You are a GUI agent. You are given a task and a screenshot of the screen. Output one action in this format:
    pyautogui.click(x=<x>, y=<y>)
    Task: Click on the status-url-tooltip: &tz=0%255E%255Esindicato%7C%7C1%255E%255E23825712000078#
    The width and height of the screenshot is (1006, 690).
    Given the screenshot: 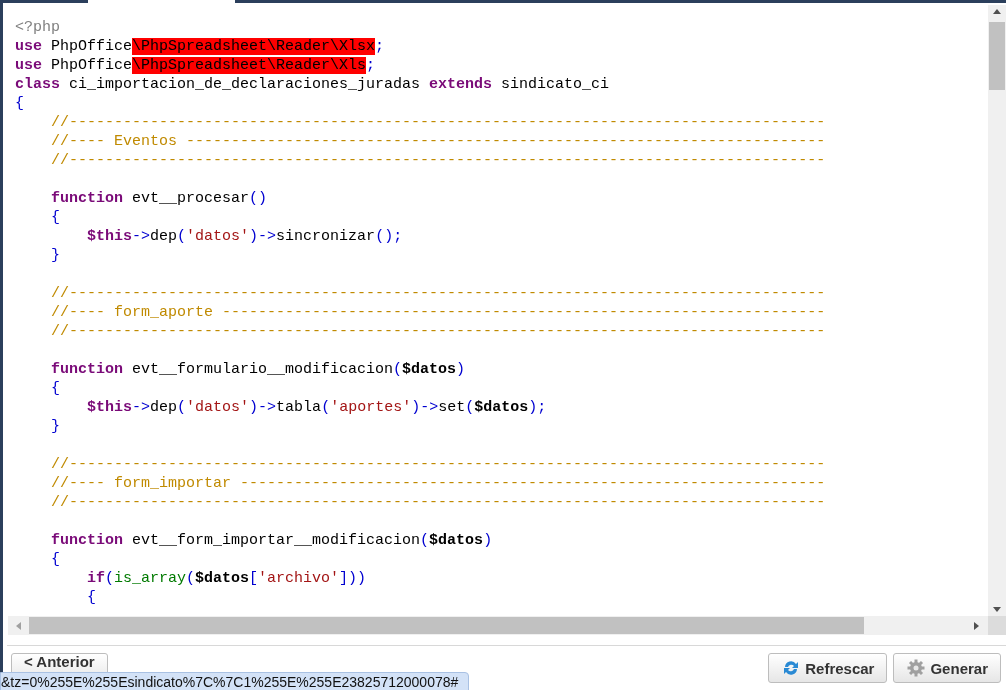 What is the action you would take?
    pyautogui.click(x=235, y=681)
    